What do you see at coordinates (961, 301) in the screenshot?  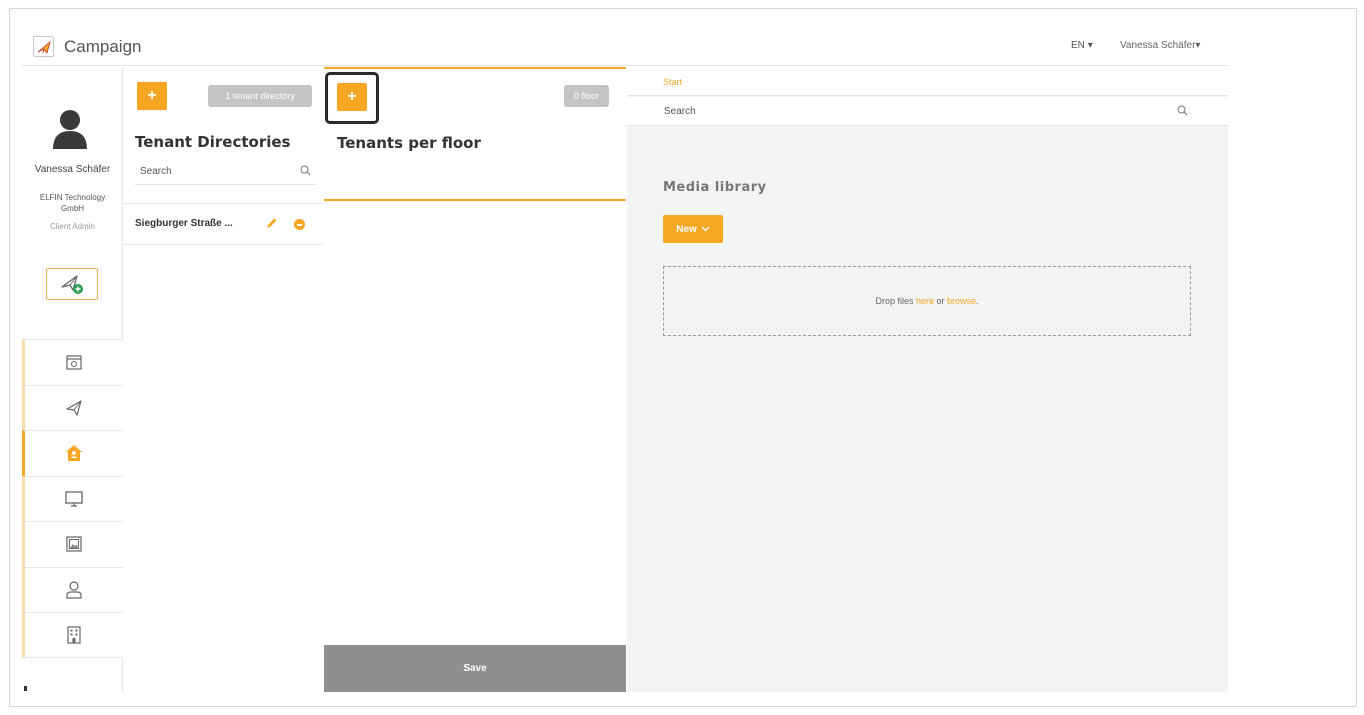 I see `browse-link: browse` at bounding box center [961, 301].